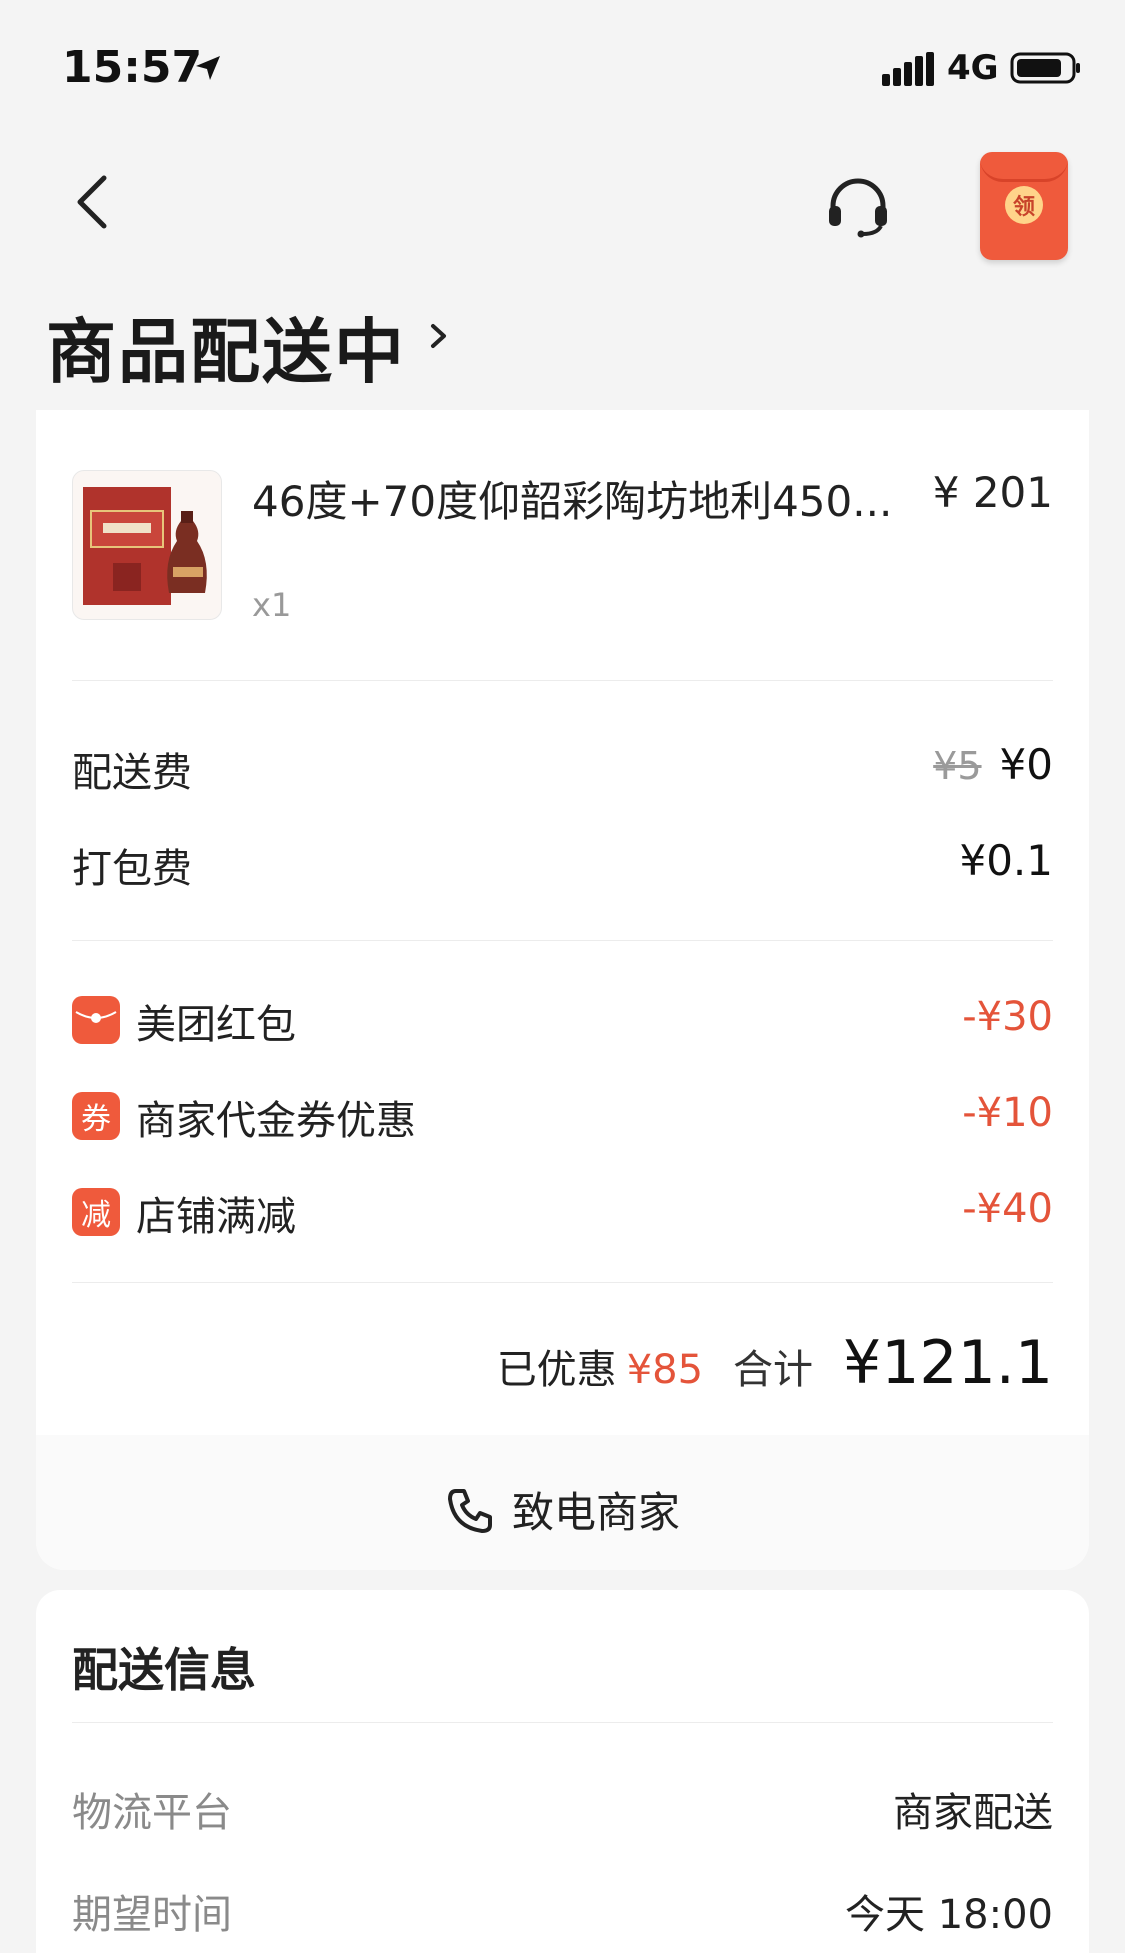  What do you see at coordinates (1024, 167) in the screenshot?
I see `red-packet-flap` at bounding box center [1024, 167].